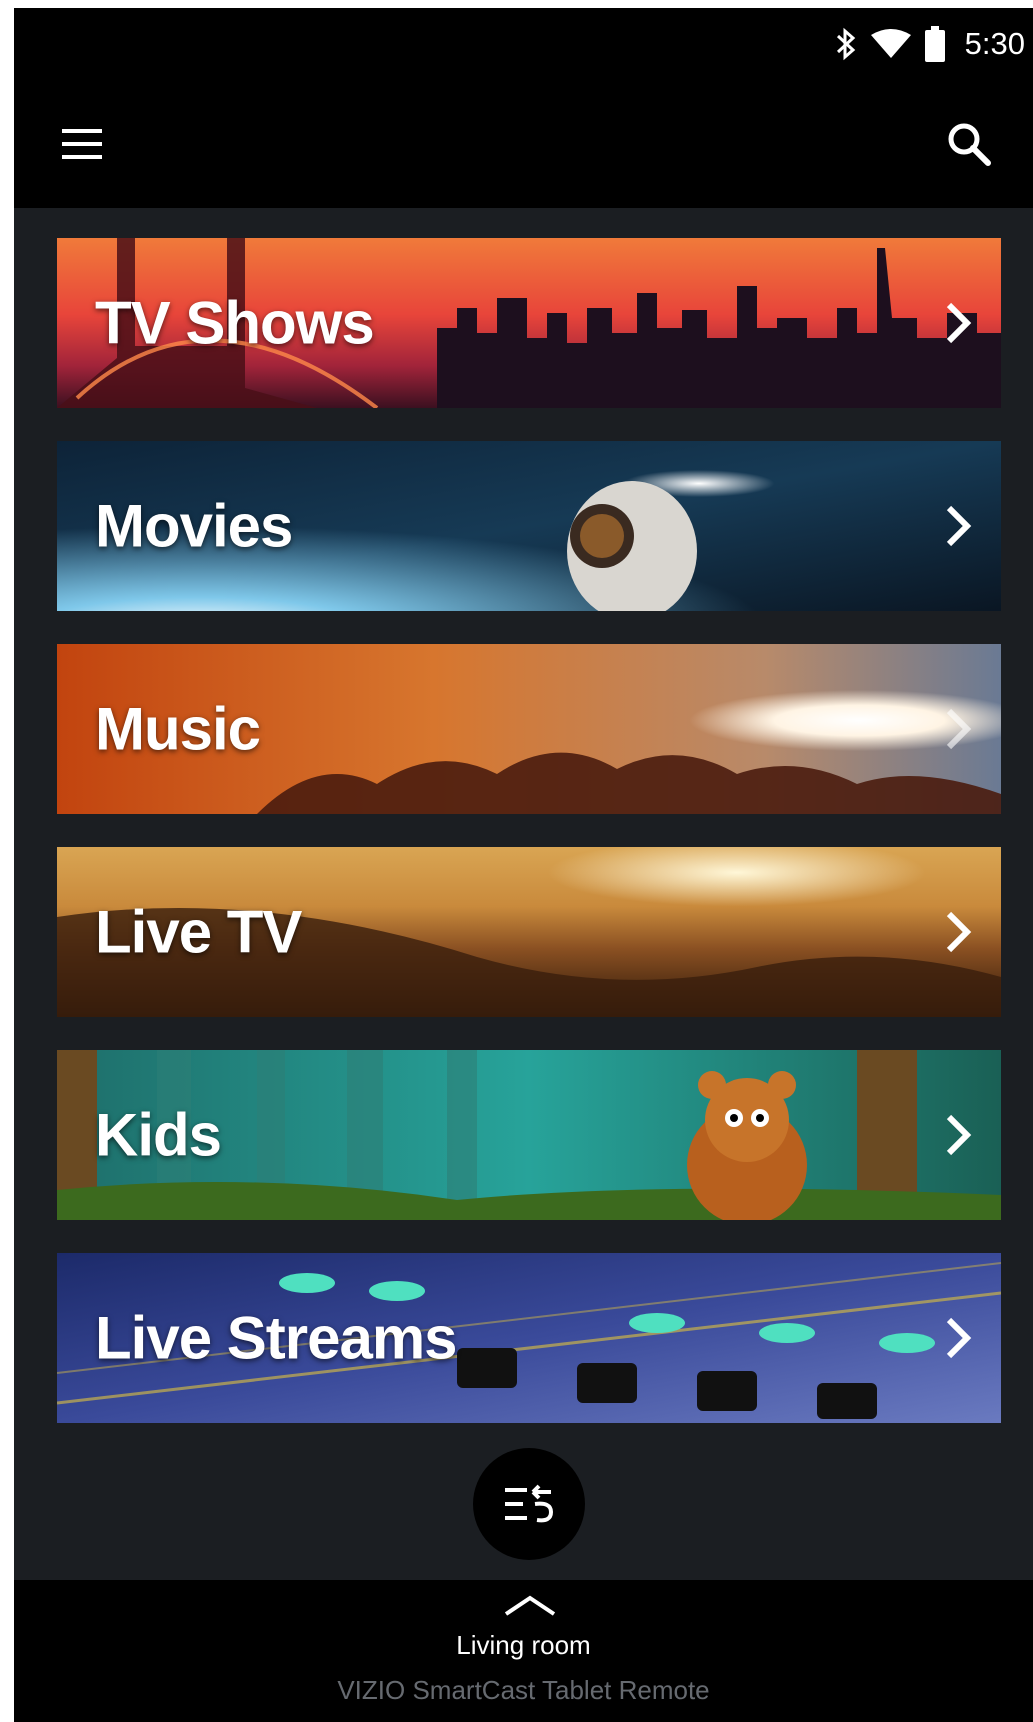 This screenshot has width=1033, height=1722. Describe the element at coordinates (194, 526) in the screenshot. I see `category-label: Movies` at that location.